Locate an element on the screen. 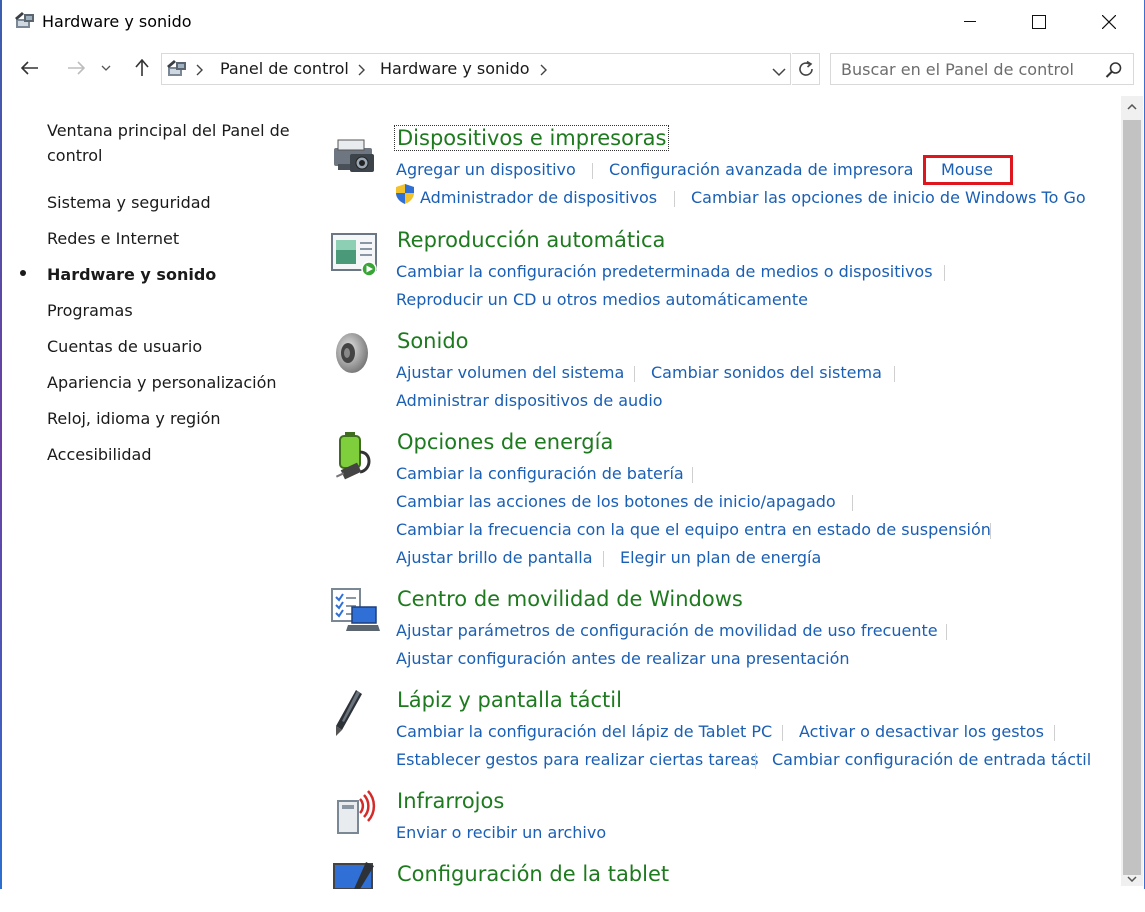  address-history-chevron-down-icon is located at coordinates (779, 71).